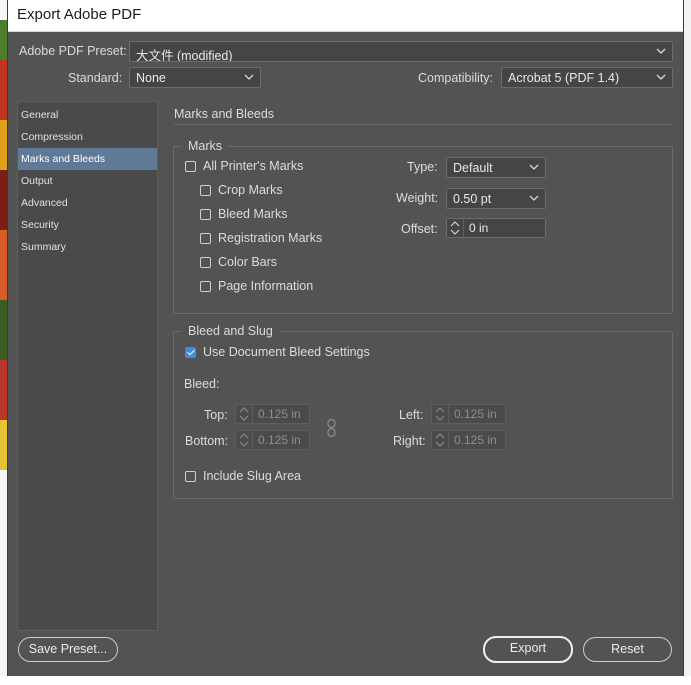  What do you see at coordinates (87, 181) in the screenshot?
I see `sidebar-item-output: Output` at bounding box center [87, 181].